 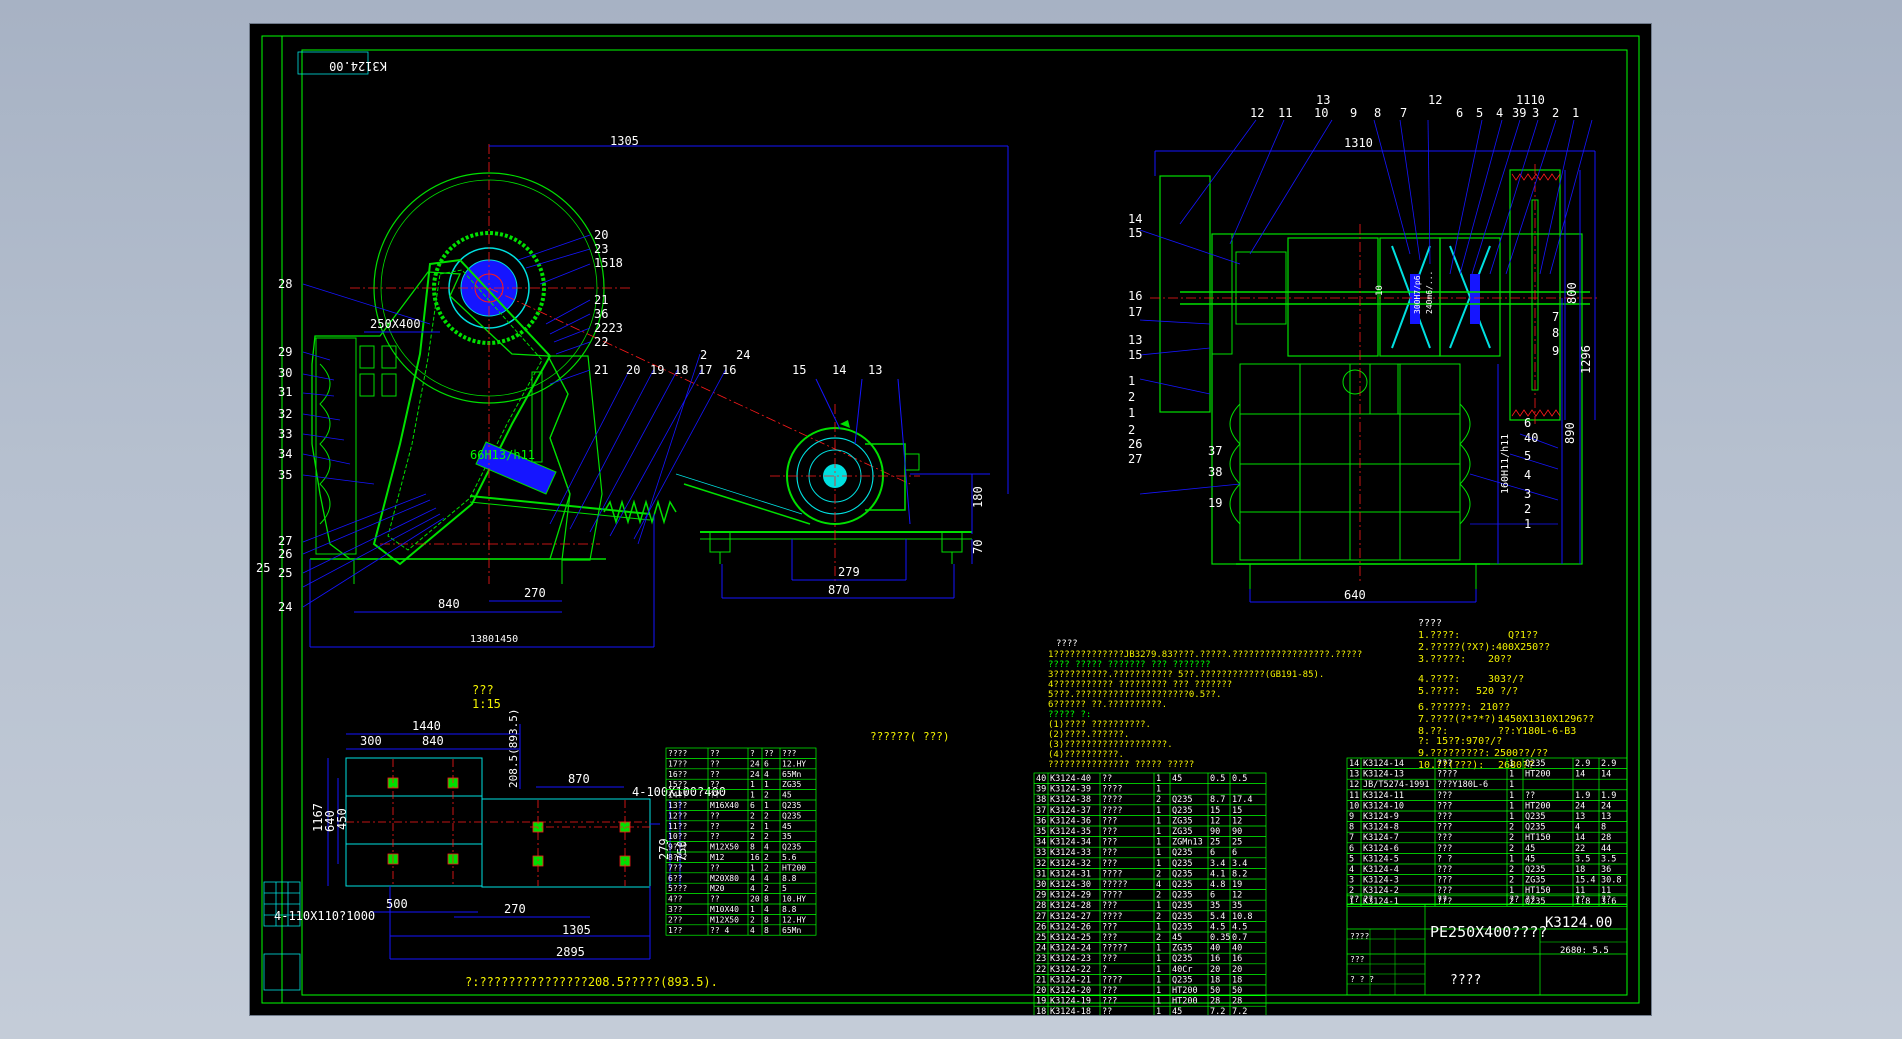 What do you see at coordinates (752, 805) in the screenshot?
I see `spring-table-cell: 6` at bounding box center [752, 805].